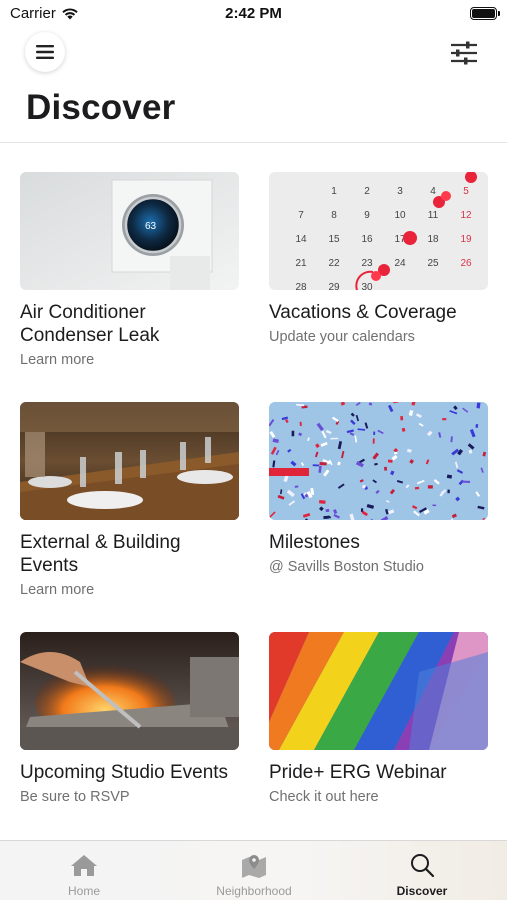 The image size is (507, 900). Describe the element at coordinates (378, 691) in the screenshot. I see `rainbow-flag-photo` at that location.